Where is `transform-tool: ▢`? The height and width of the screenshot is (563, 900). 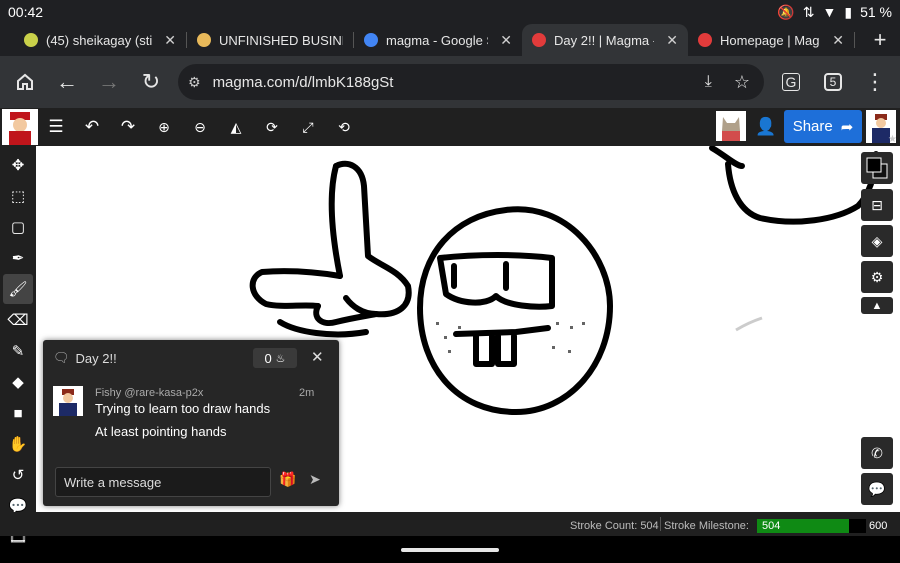 transform-tool: ▢ is located at coordinates (18, 227).